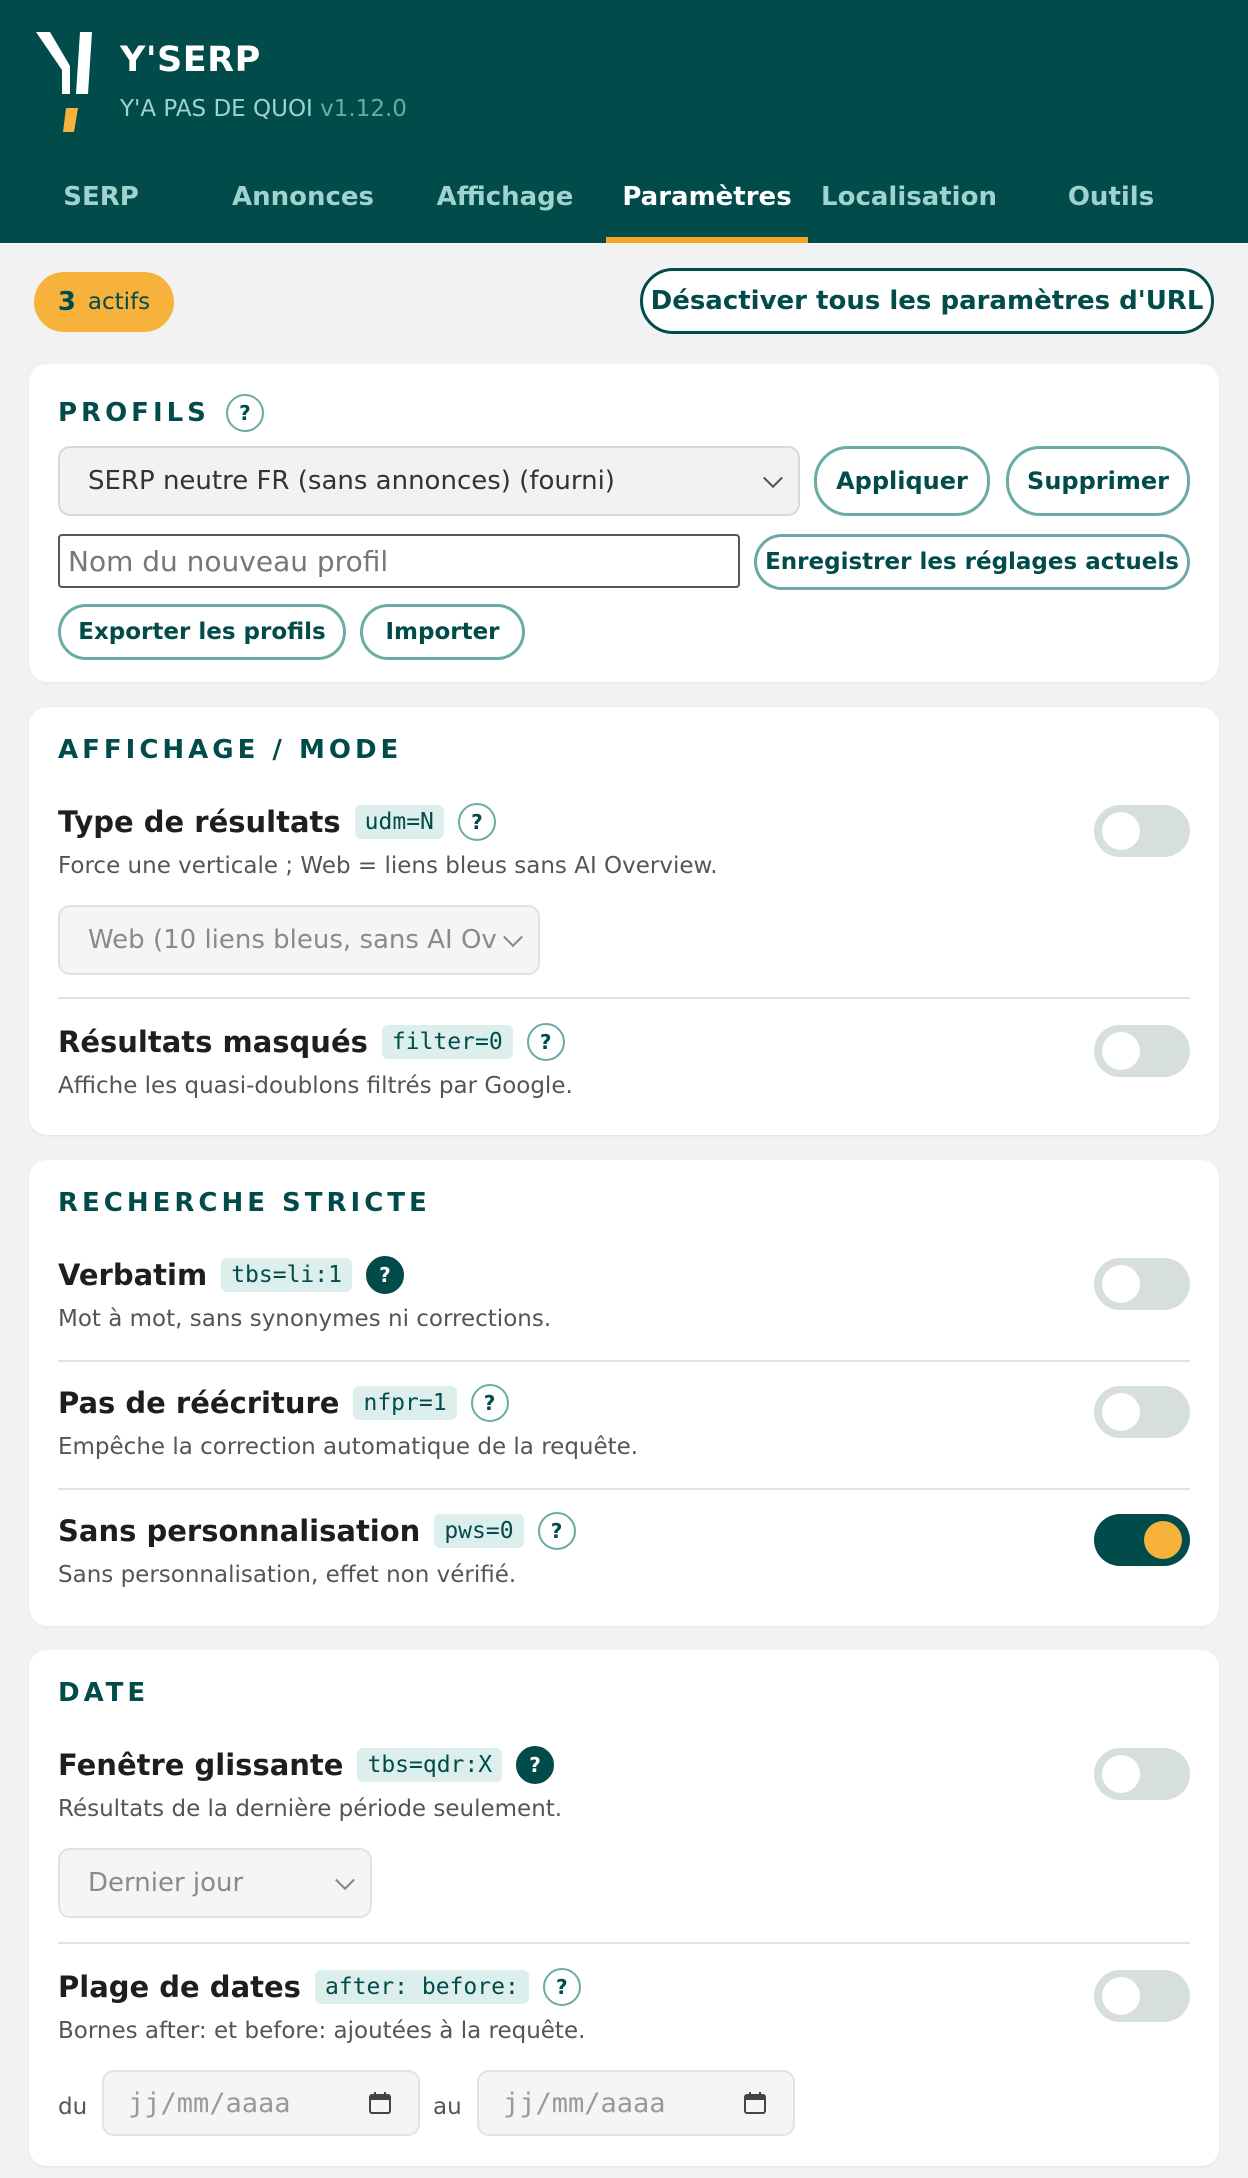 This screenshot has height=2178, width=1248. What do you see at coordinates (1142, 1996) in the screenshot?
I see `date-range-toggle` at bounding box center [1142, 1996].